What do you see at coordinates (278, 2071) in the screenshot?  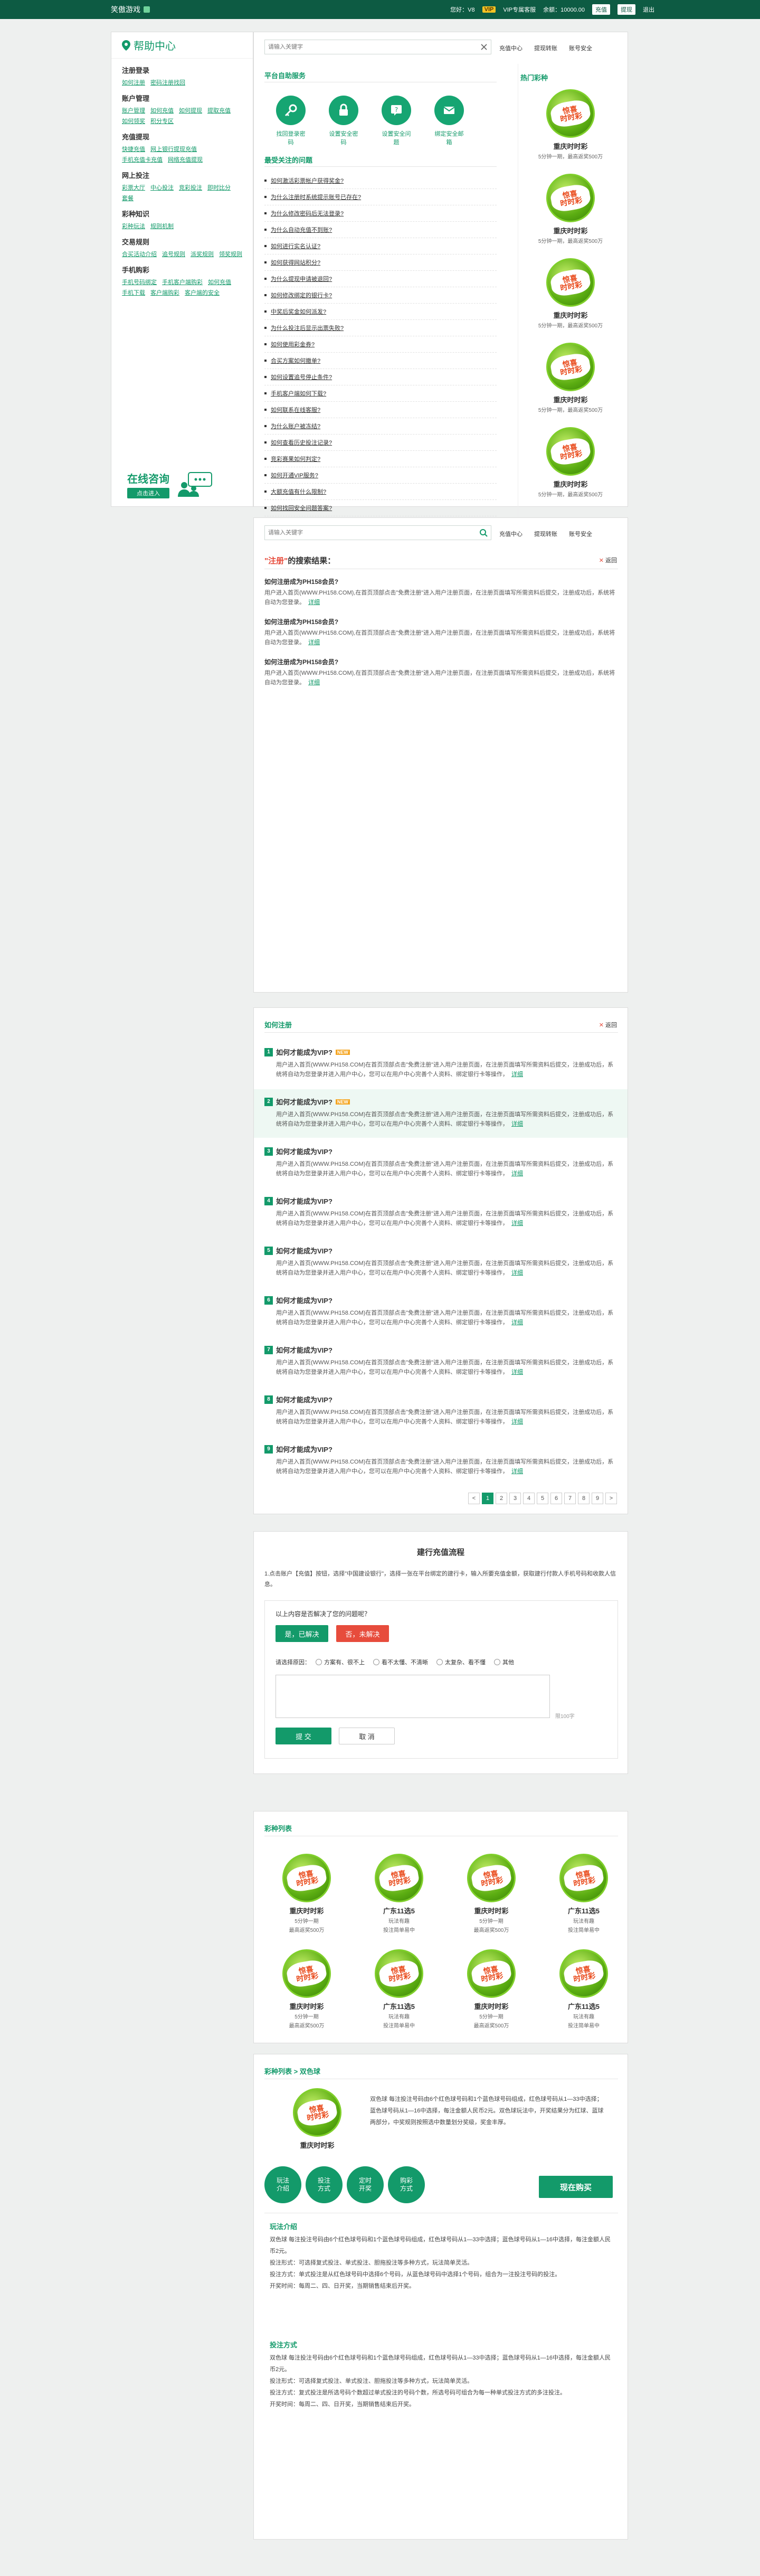 I see `breadcrumb-list: 彩种列表` at bounding box center [278, 2071].